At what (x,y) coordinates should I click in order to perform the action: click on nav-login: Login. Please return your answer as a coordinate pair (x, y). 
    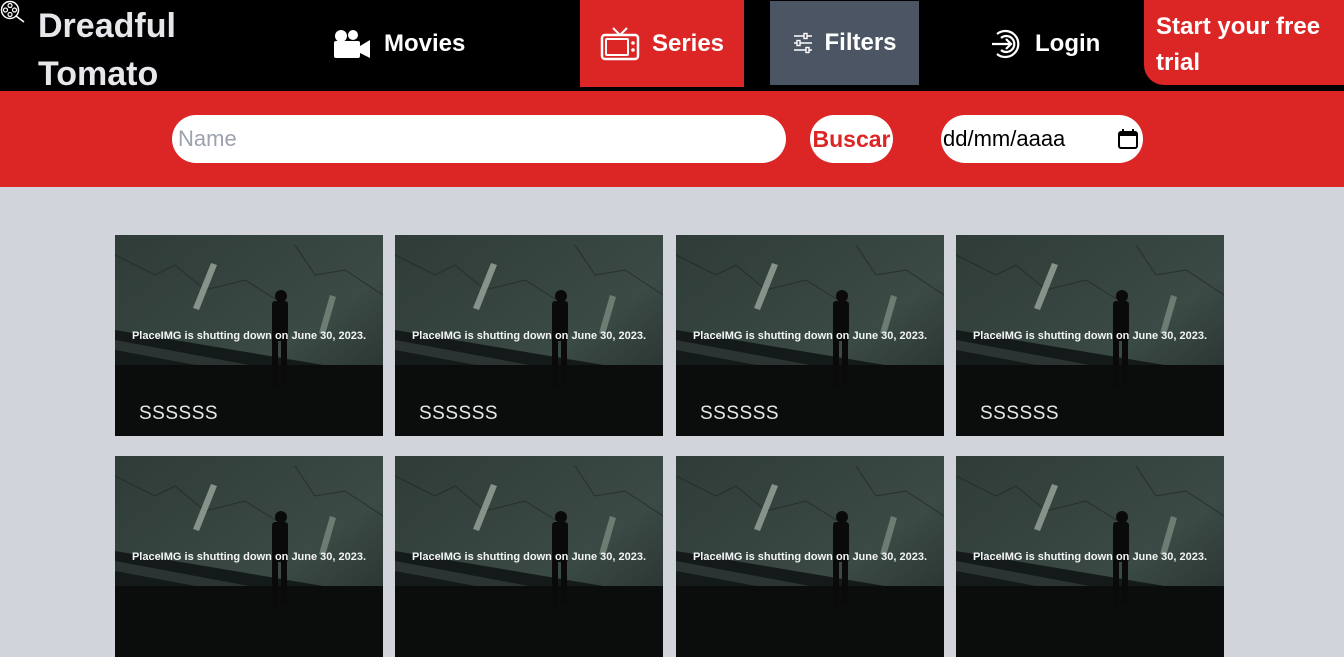
    Looking at the image, I should click on (1061, 43).